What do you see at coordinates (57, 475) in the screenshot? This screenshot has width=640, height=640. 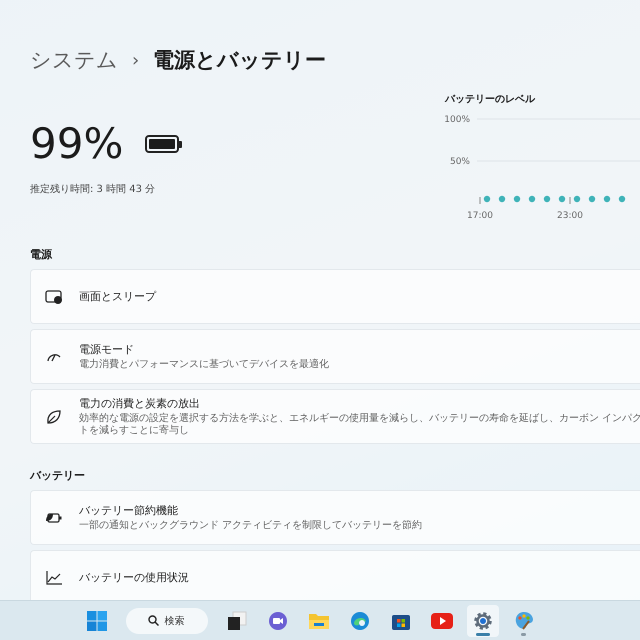 I see `section-heading: バッテリー` at bounding box center [57, 475].